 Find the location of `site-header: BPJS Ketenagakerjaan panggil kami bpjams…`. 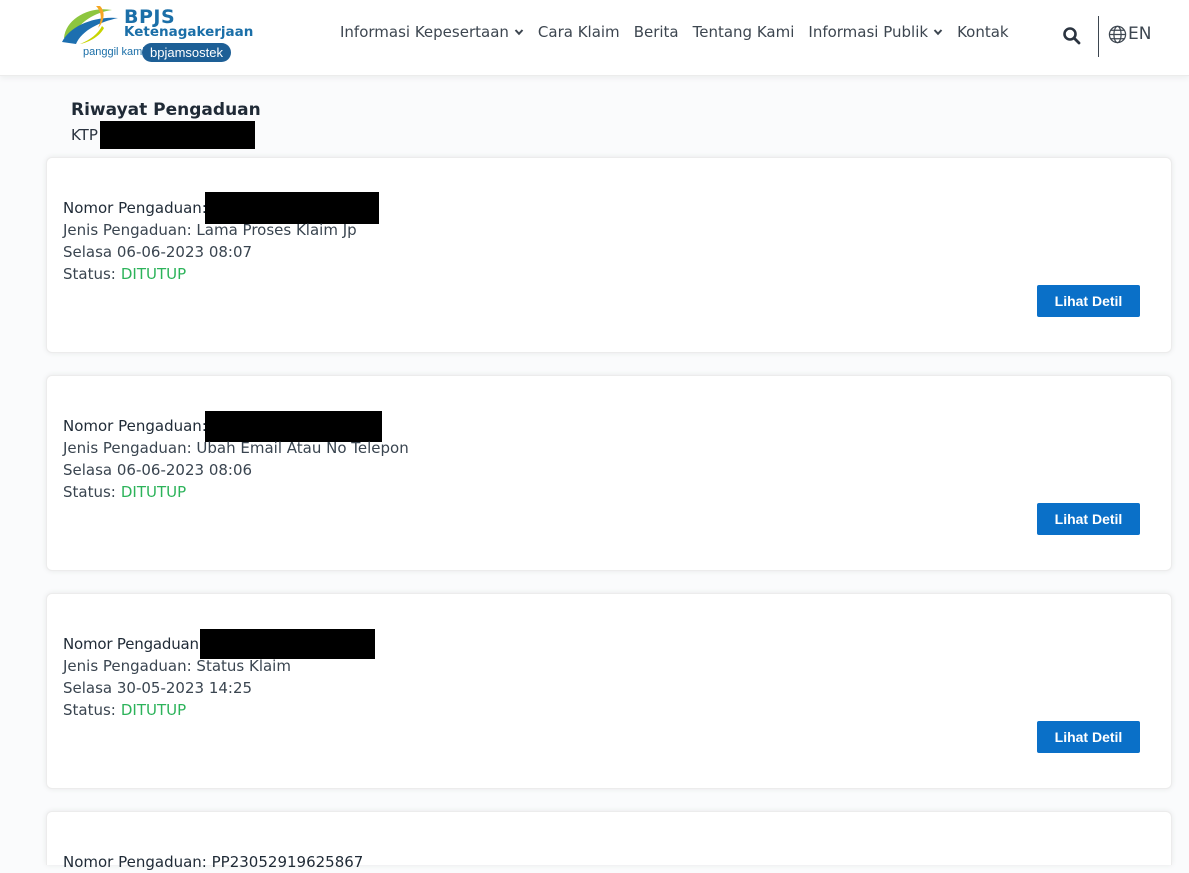

site-header: BPJS Ketenagakerjaan panggil kami bpjams… is located at coordinates (594, 38).